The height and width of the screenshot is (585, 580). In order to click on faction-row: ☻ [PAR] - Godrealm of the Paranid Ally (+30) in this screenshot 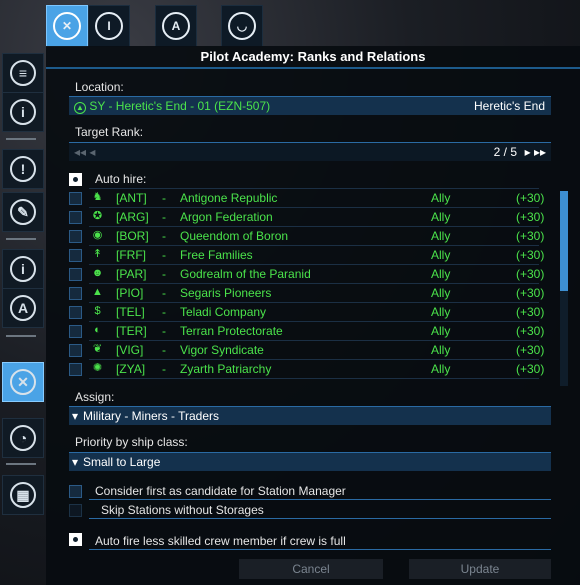, I will do `click(306, 274)`.